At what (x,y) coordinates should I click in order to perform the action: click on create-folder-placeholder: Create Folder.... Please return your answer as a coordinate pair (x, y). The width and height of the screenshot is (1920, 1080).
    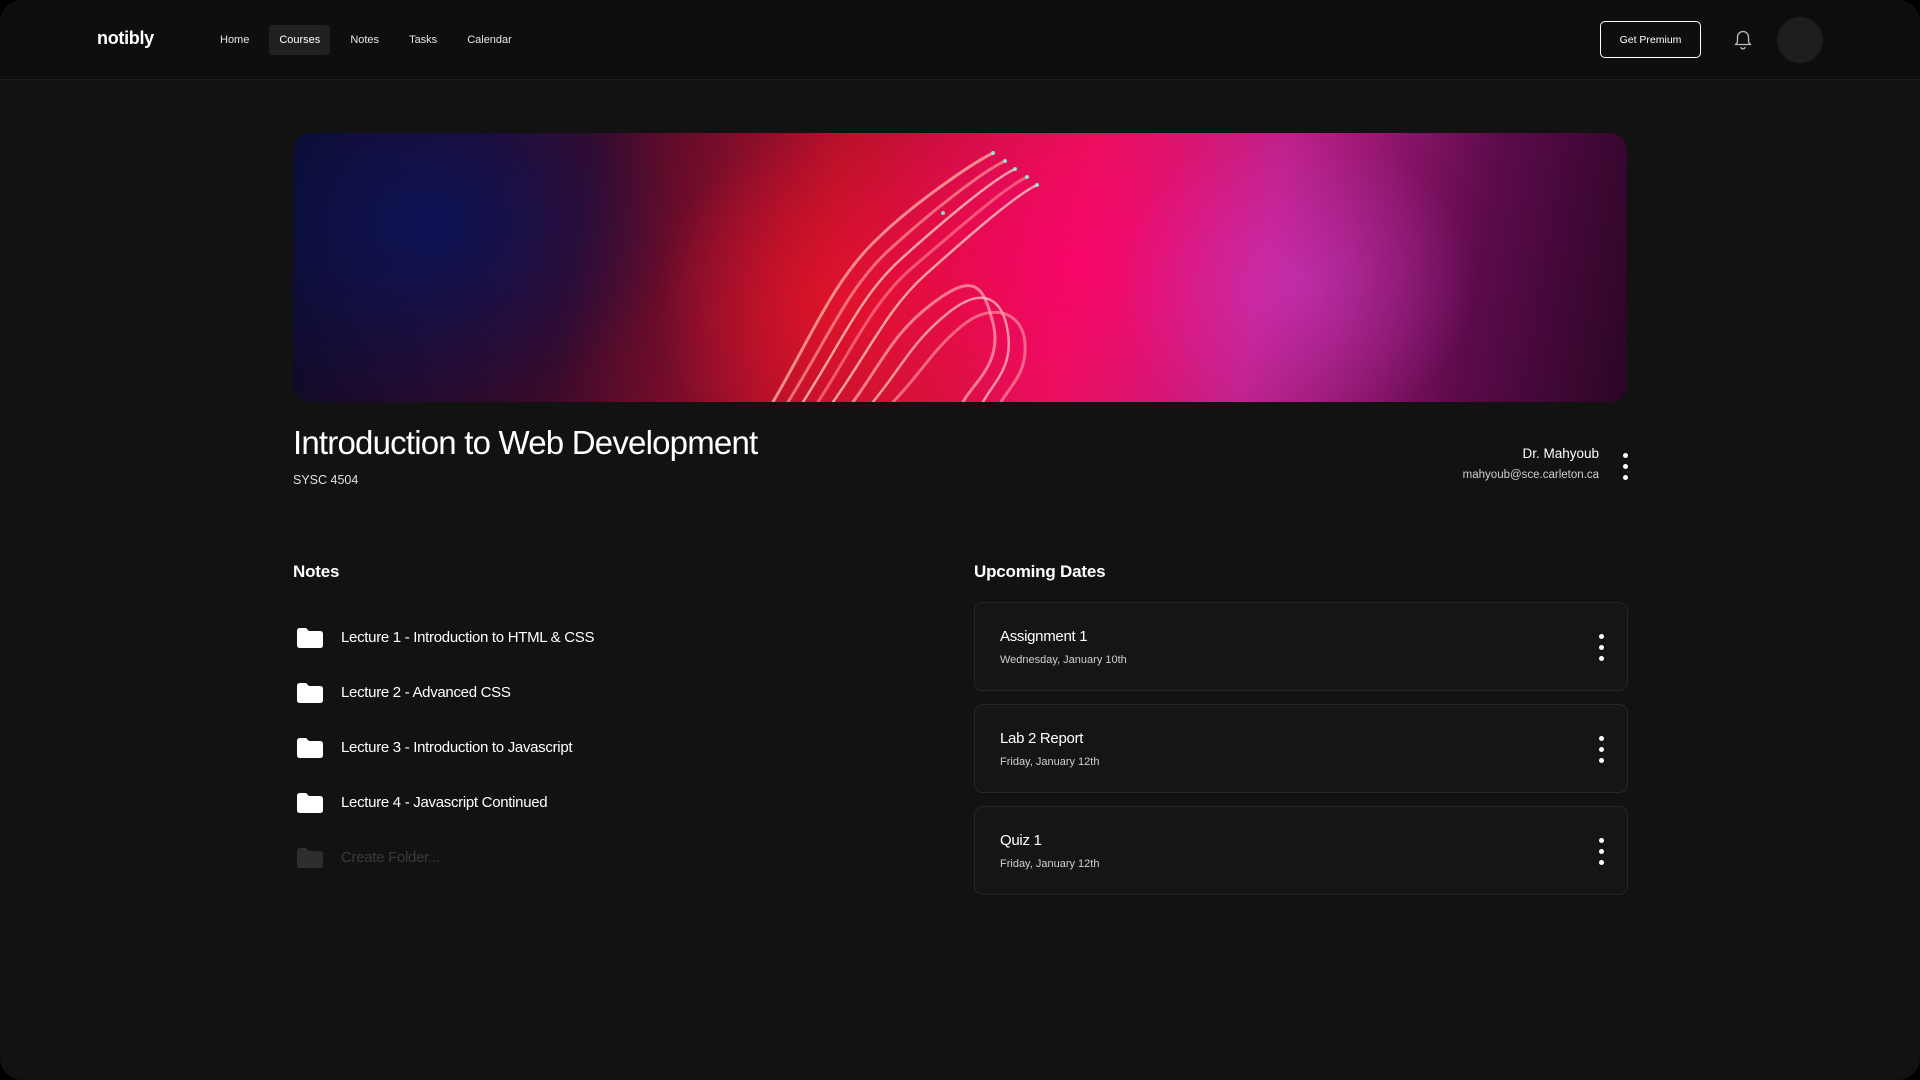
    Looking at the image, I should click on (390, 857).